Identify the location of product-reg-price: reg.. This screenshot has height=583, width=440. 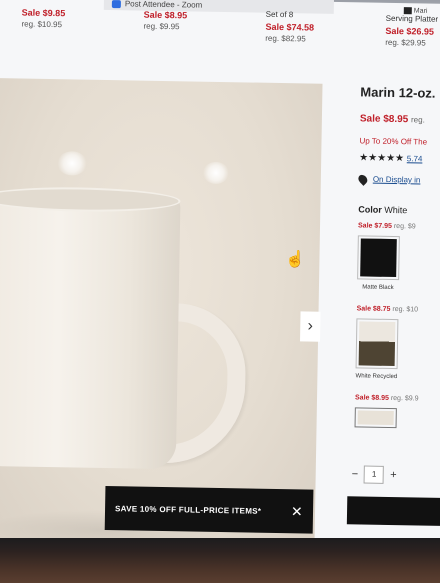
(417, 120).